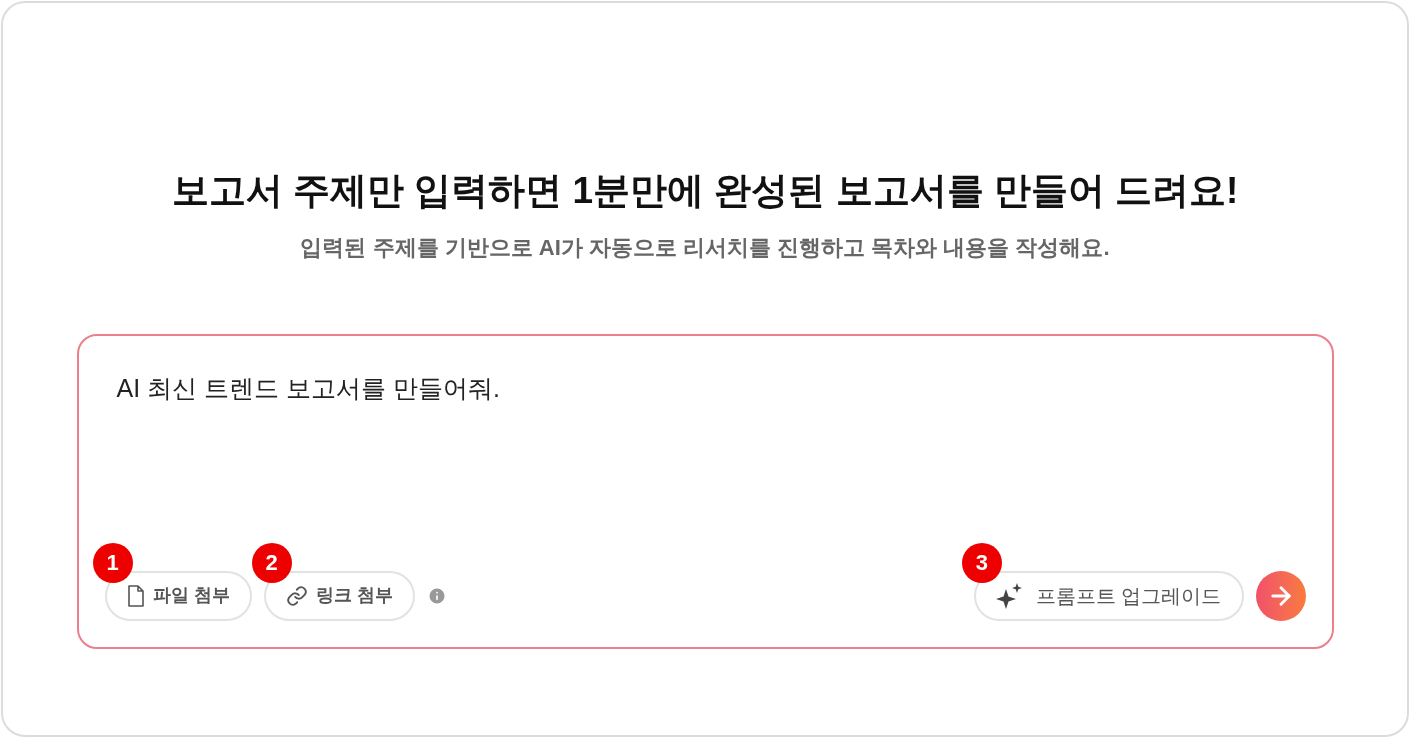  I want to click on document-icon, so click(135, 595).